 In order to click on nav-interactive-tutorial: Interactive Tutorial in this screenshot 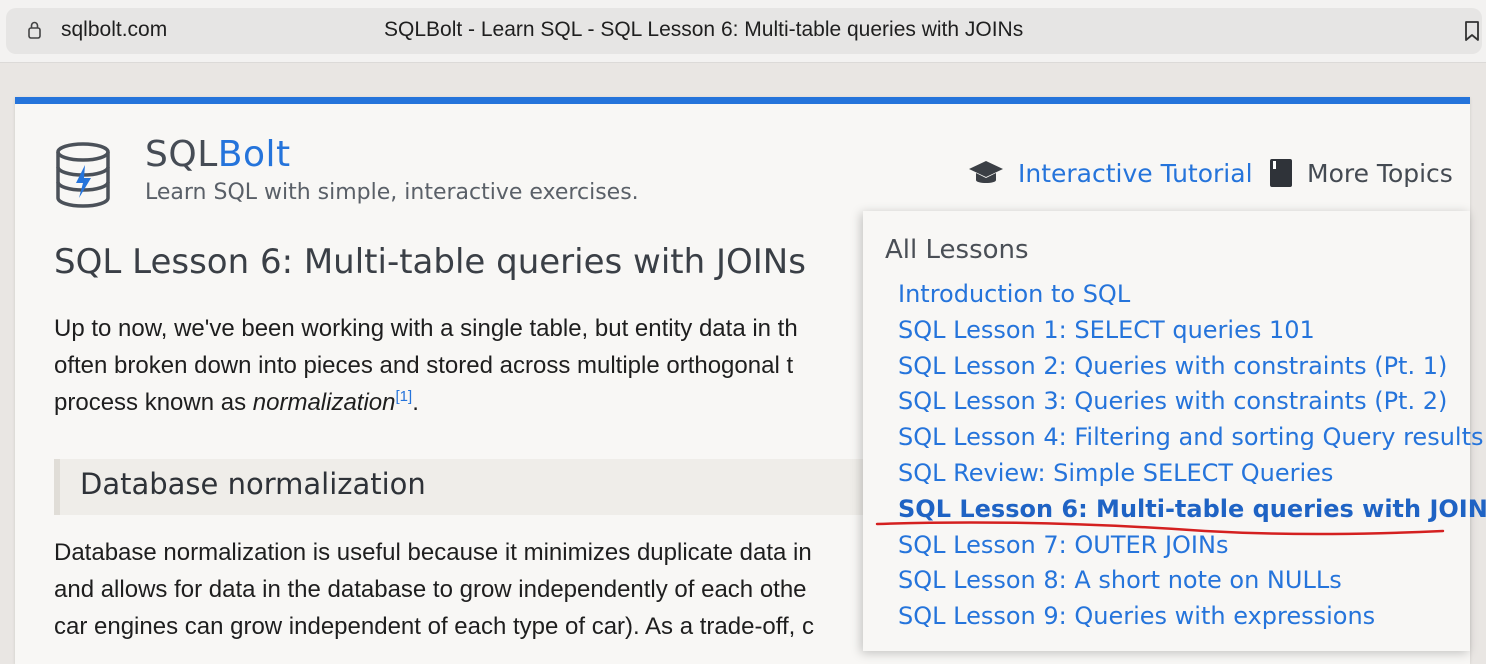, I will do `click(1110, 173)`.